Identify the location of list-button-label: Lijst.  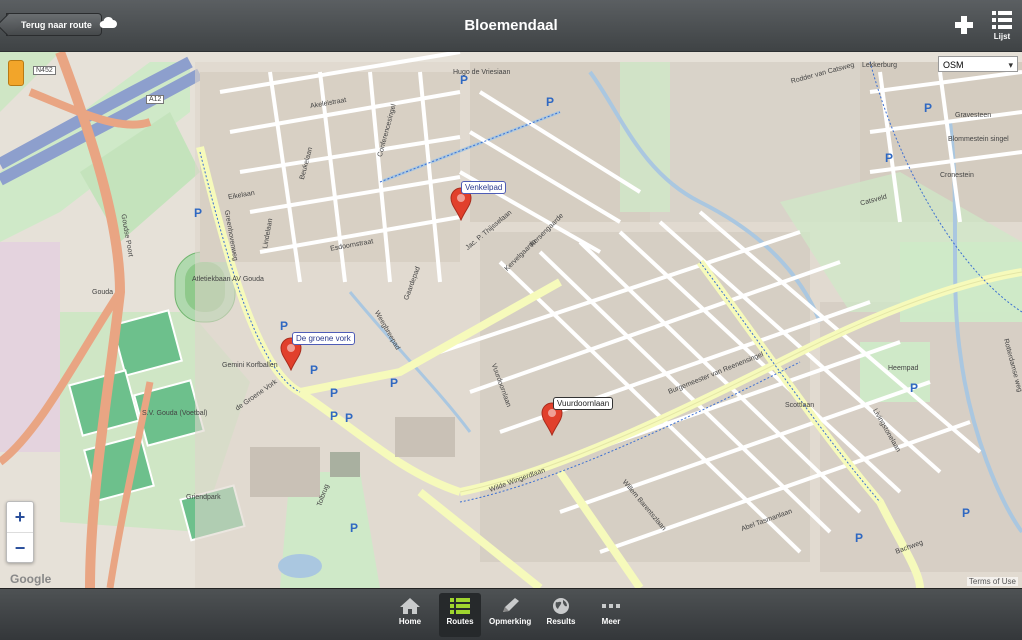
(1002, 36).